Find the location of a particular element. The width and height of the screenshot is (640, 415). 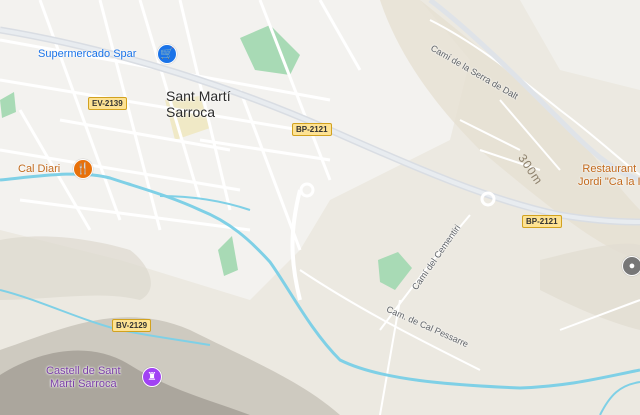

poi-castle-line2: Martí Sarroca is located at coordinates (83, 383).